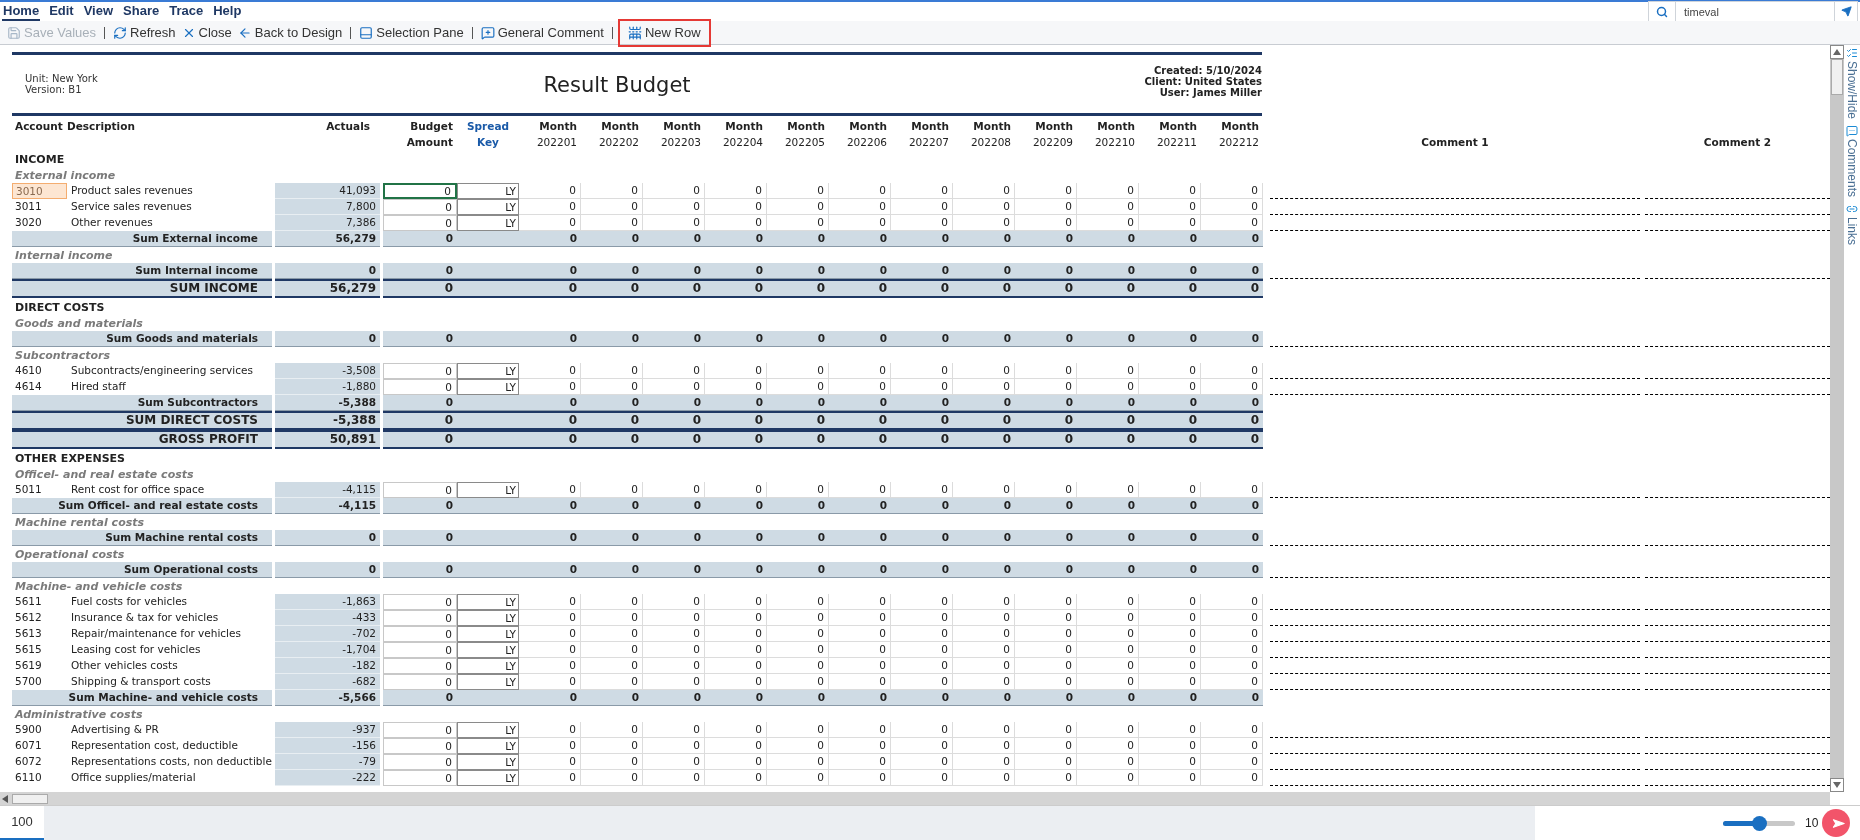 Image resolution: width=1860 pixels, height=840 pixels. Describe the element at coordinates (39, 618) in the screenshot. I see `account-cell: 5612` at that location.